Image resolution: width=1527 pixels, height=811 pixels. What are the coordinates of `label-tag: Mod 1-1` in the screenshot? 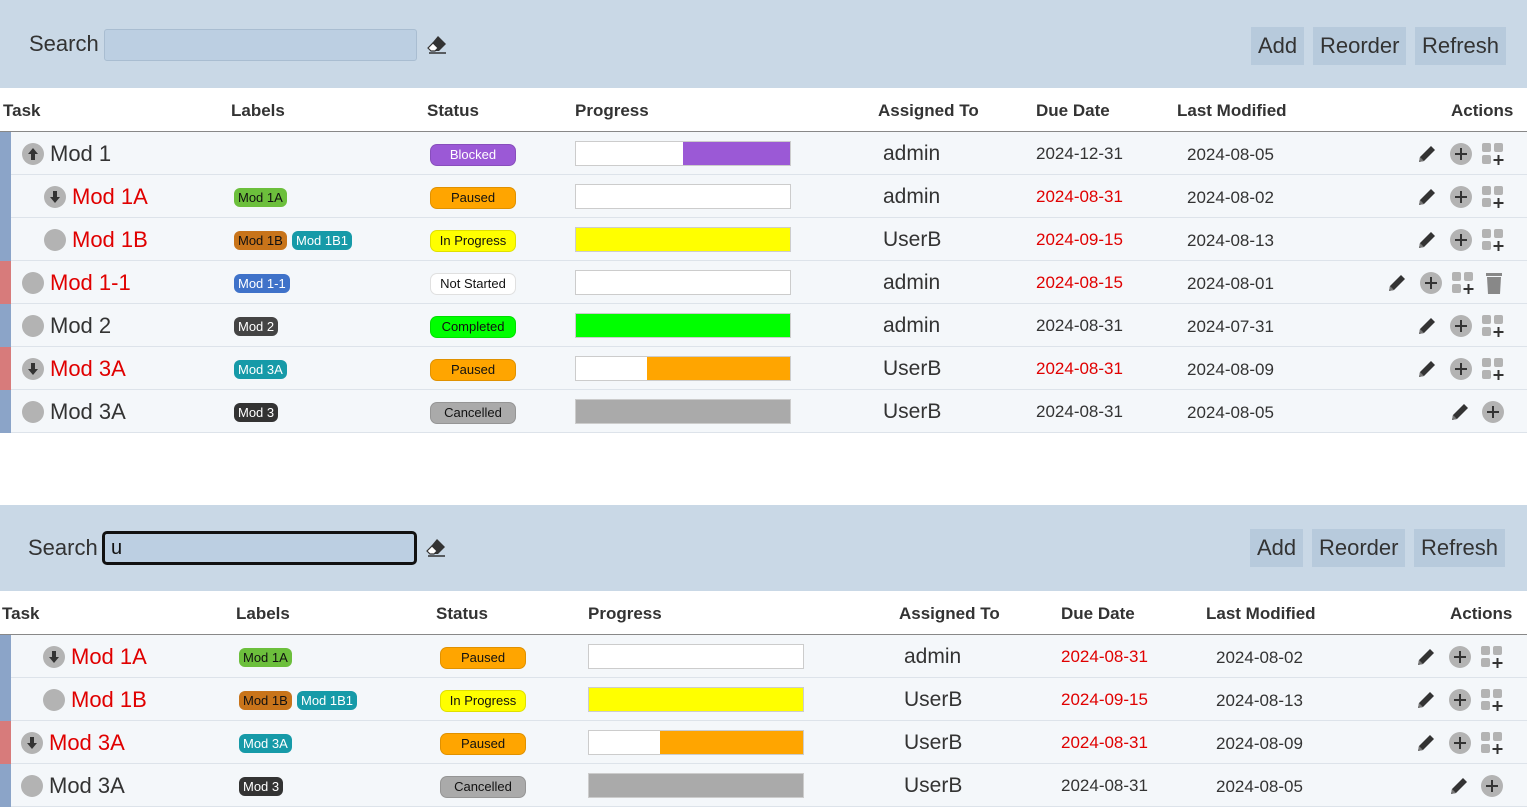 It's located at (262, 283).